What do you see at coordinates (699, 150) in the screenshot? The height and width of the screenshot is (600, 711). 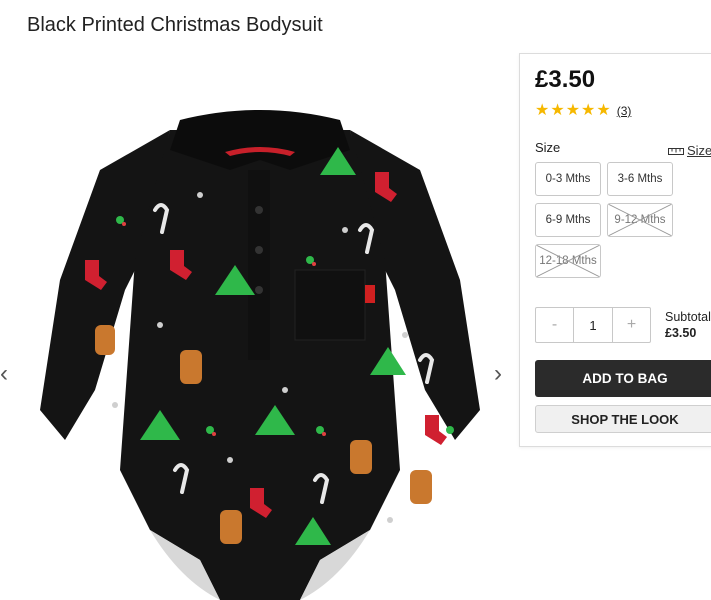 I see `size-guide-label: Size` at bounding box center [699, 150].